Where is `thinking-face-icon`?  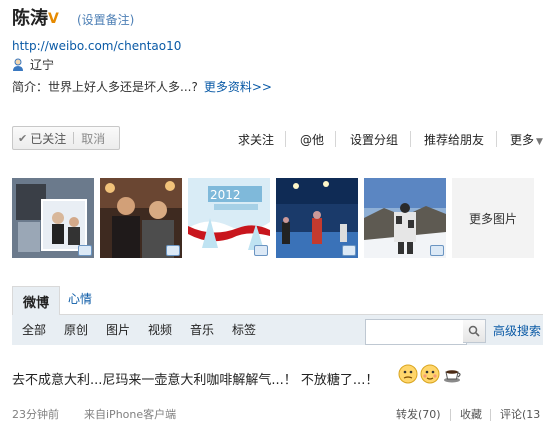
thinking-face-icon is located at coordinates (408, 374).